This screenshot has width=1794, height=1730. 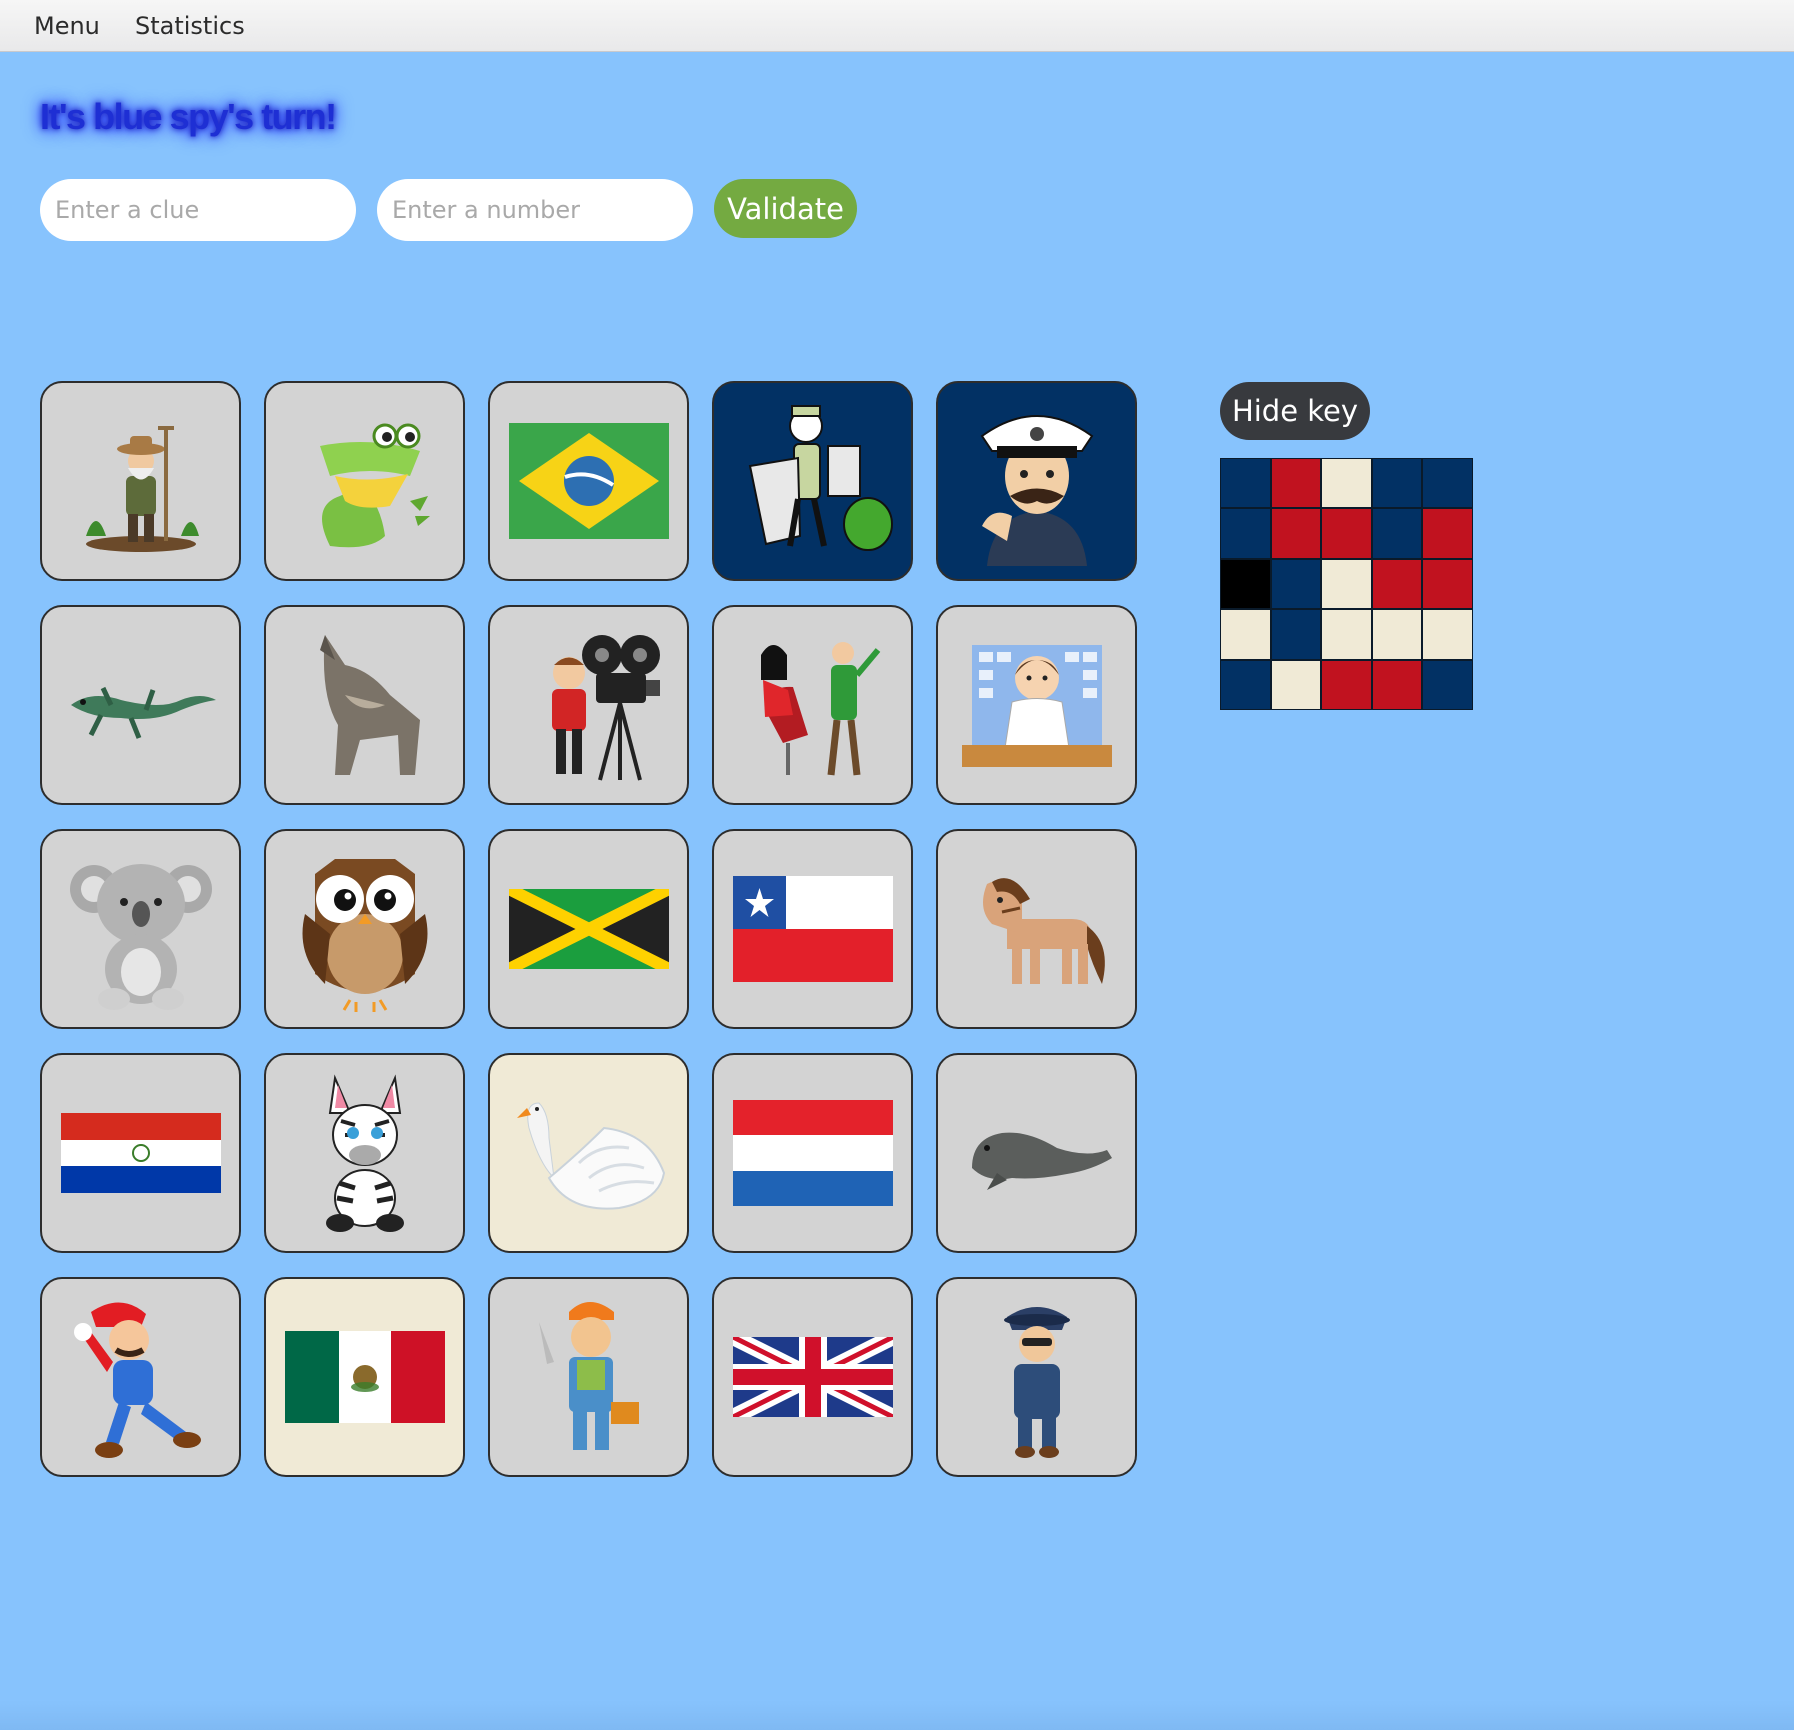 I want to click on gardener-card, so click(x=140, y=481).